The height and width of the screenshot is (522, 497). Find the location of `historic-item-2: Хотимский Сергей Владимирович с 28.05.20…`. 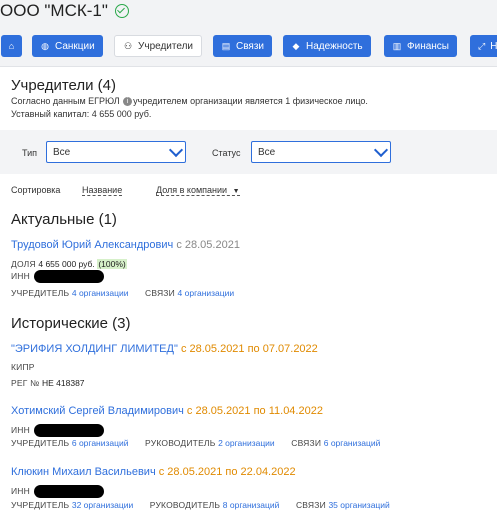

historic-item-2: Хотимский Сергей Владимирович с 28.05.20… is located at coordinates (167, 411).